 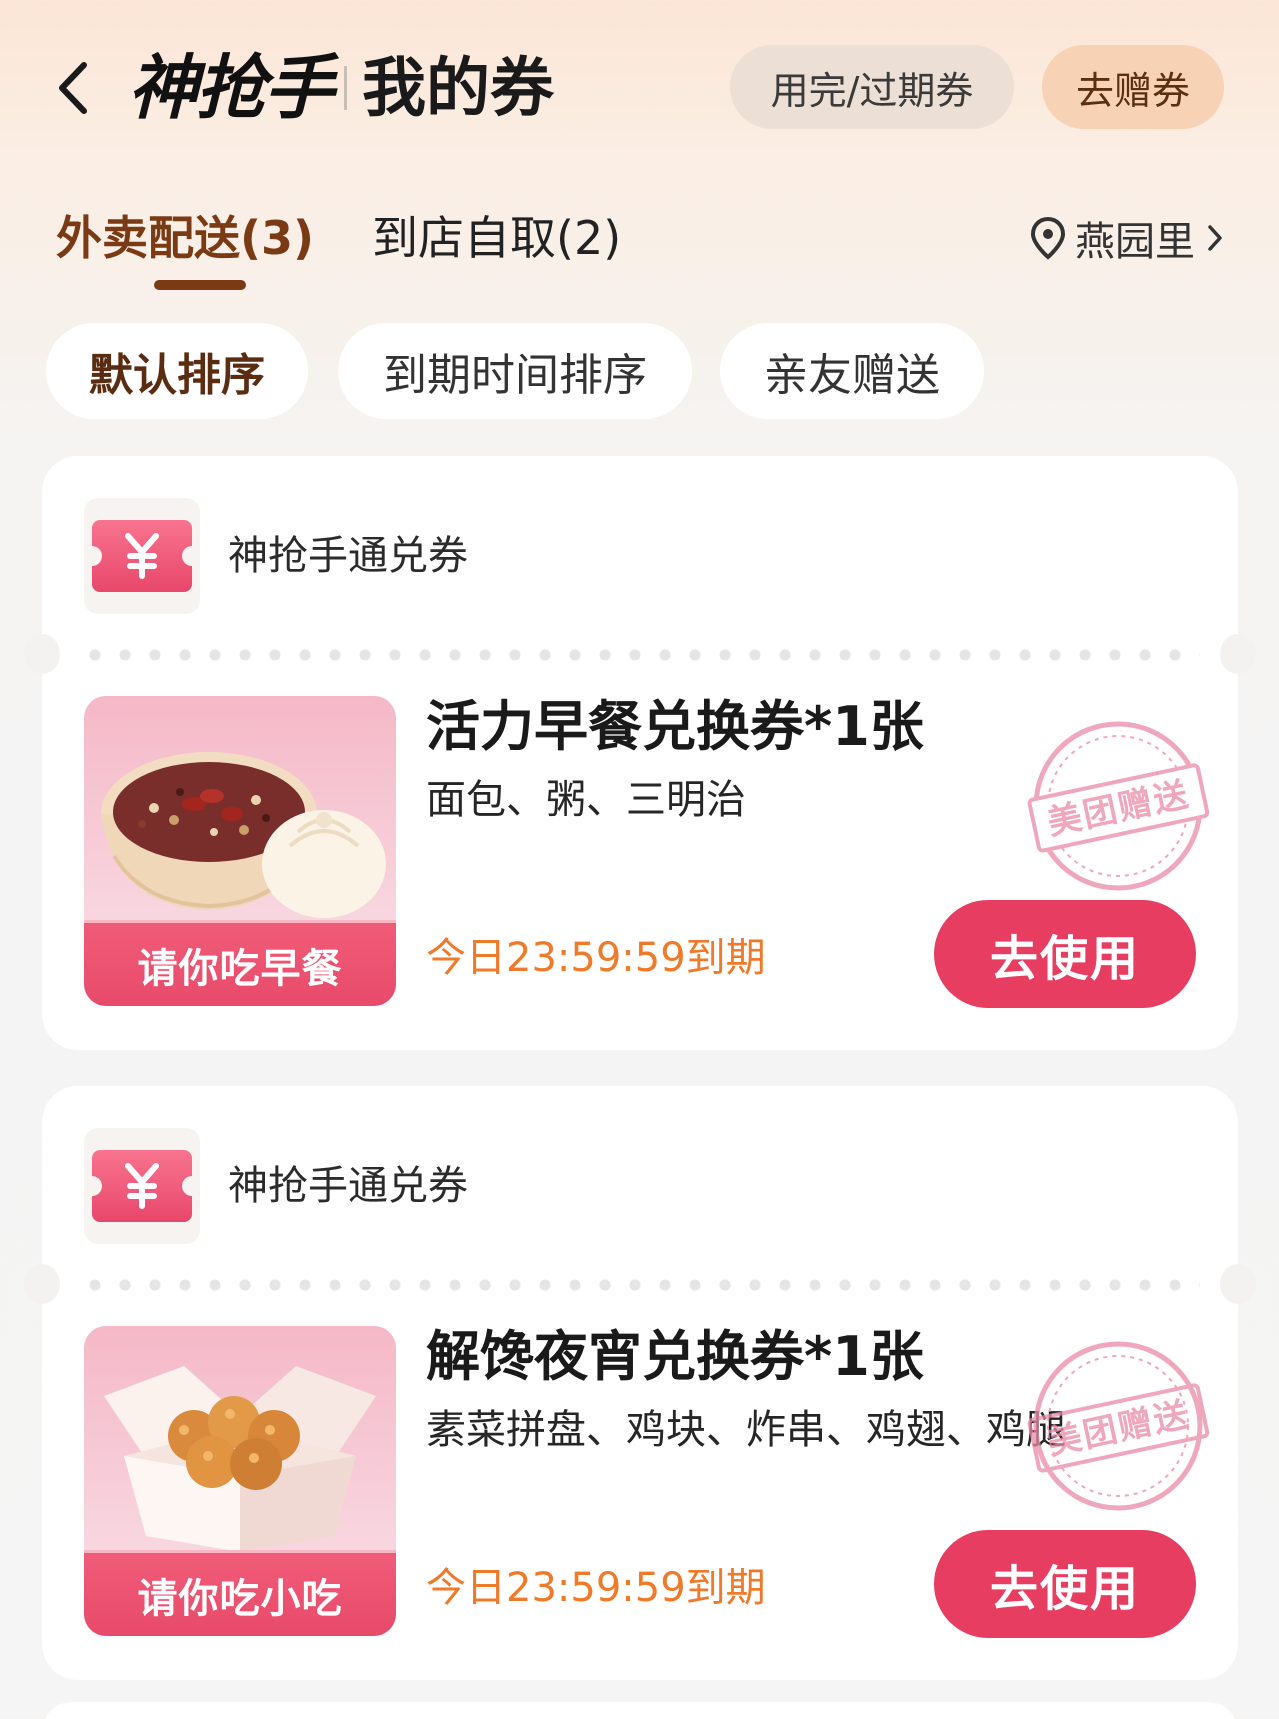 I want to click on title-divider, so click(x=345, y=88).